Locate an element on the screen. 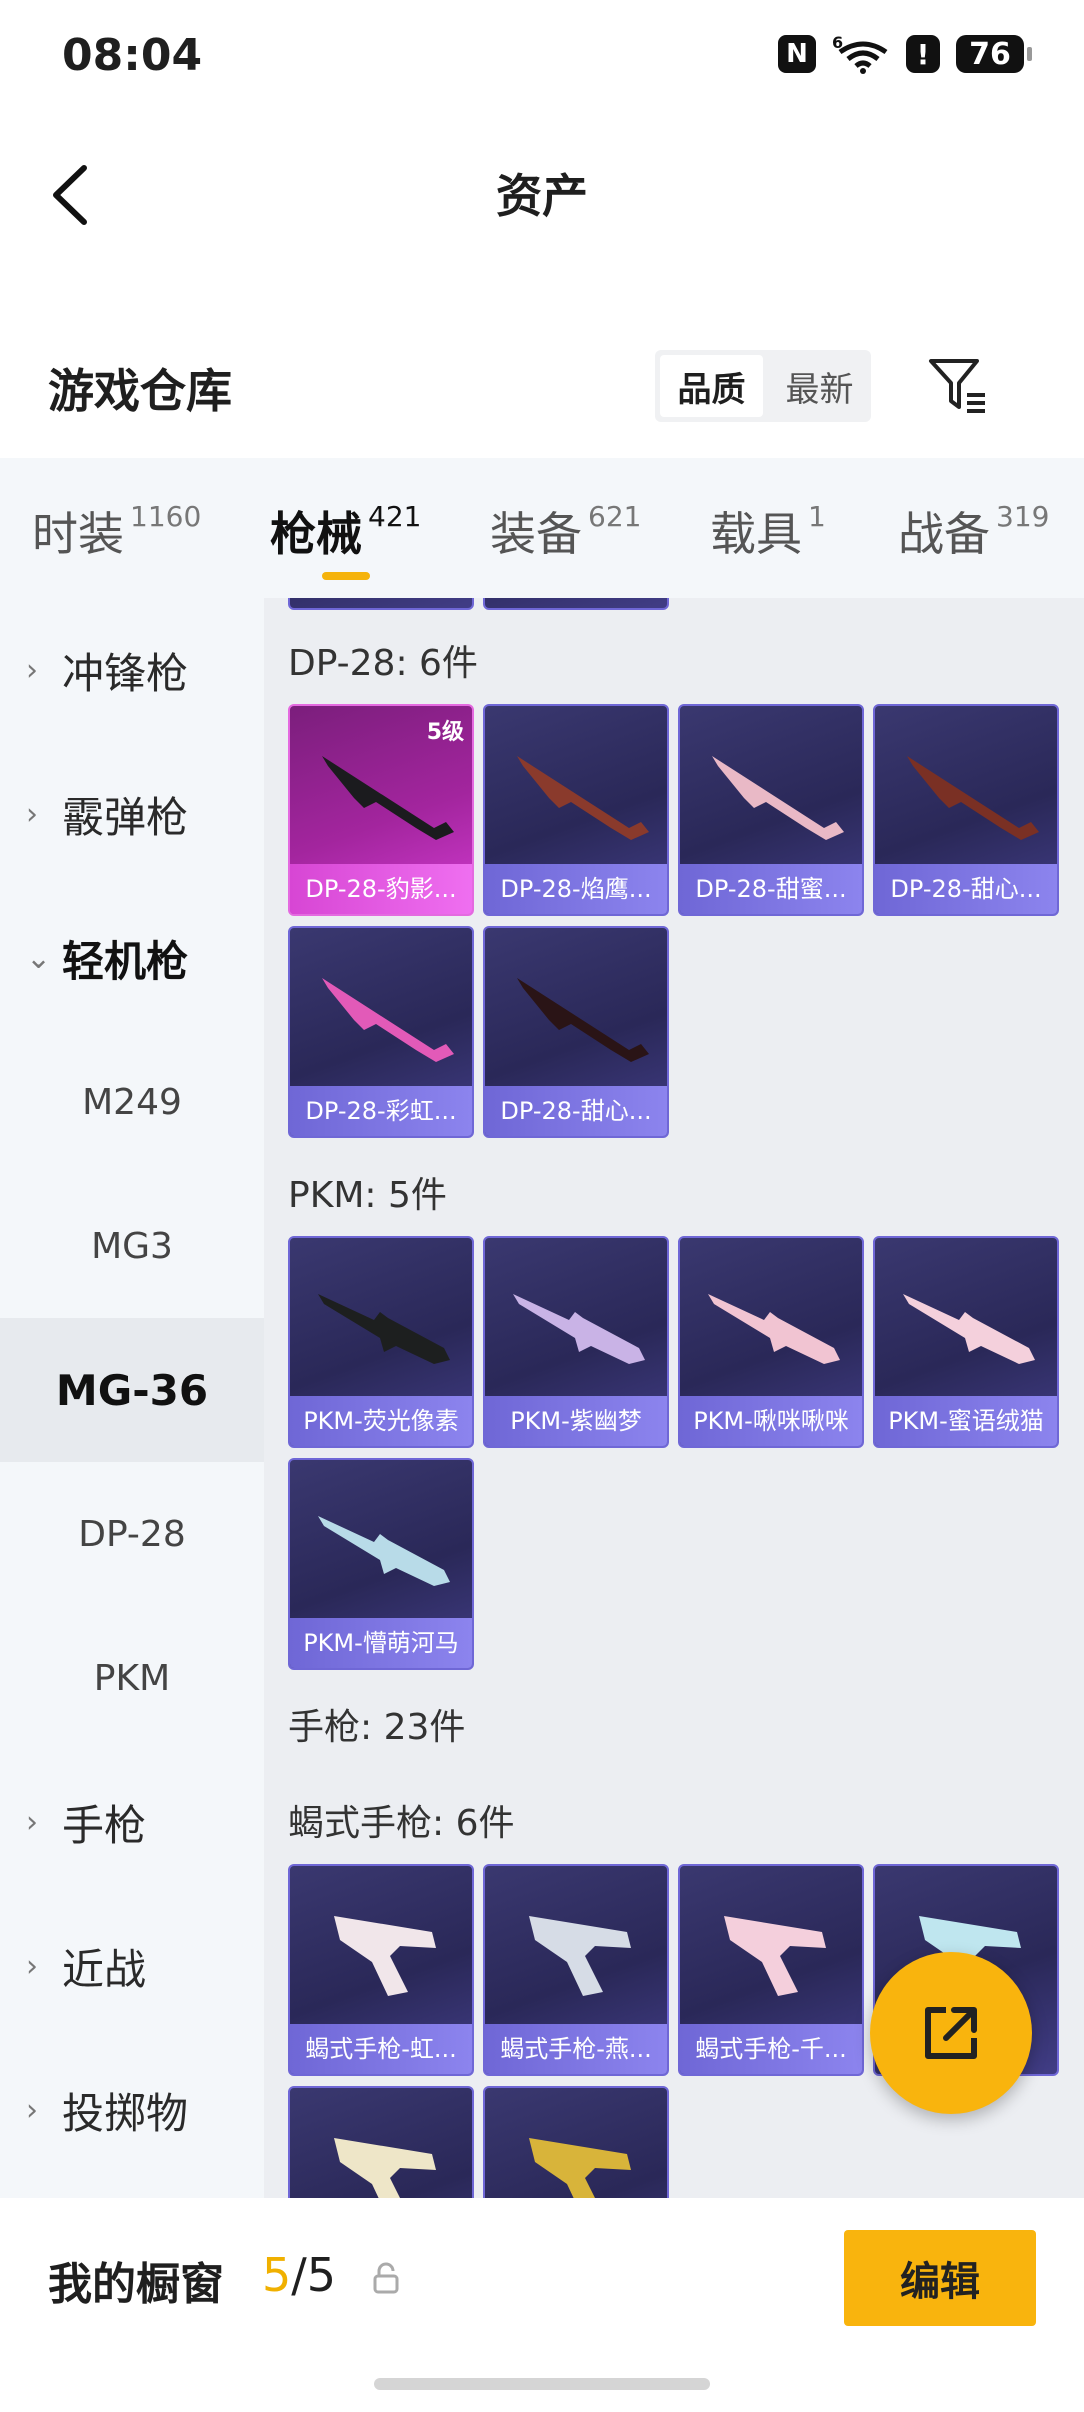  chevron-down-icon: ⌄ is located at coordinates (39, 958).